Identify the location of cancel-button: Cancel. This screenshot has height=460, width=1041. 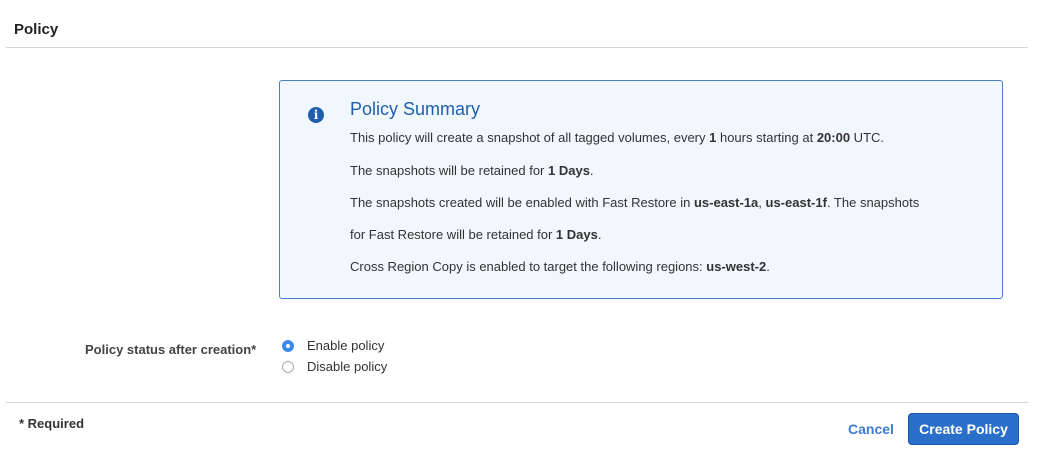
(871, 429).